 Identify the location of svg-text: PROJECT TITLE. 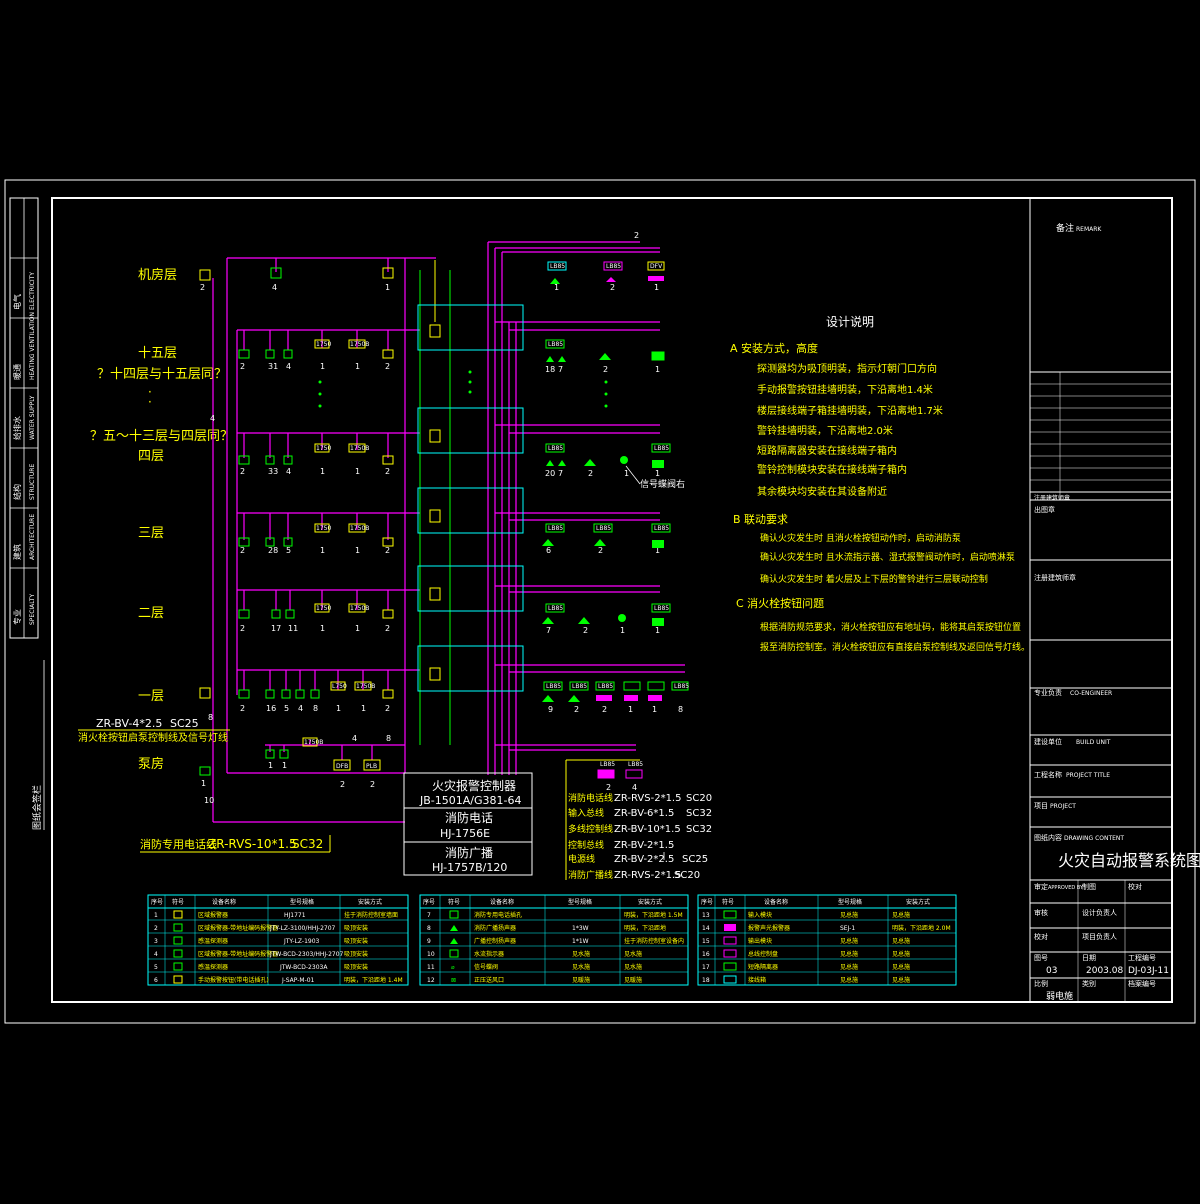
(1088, 775).